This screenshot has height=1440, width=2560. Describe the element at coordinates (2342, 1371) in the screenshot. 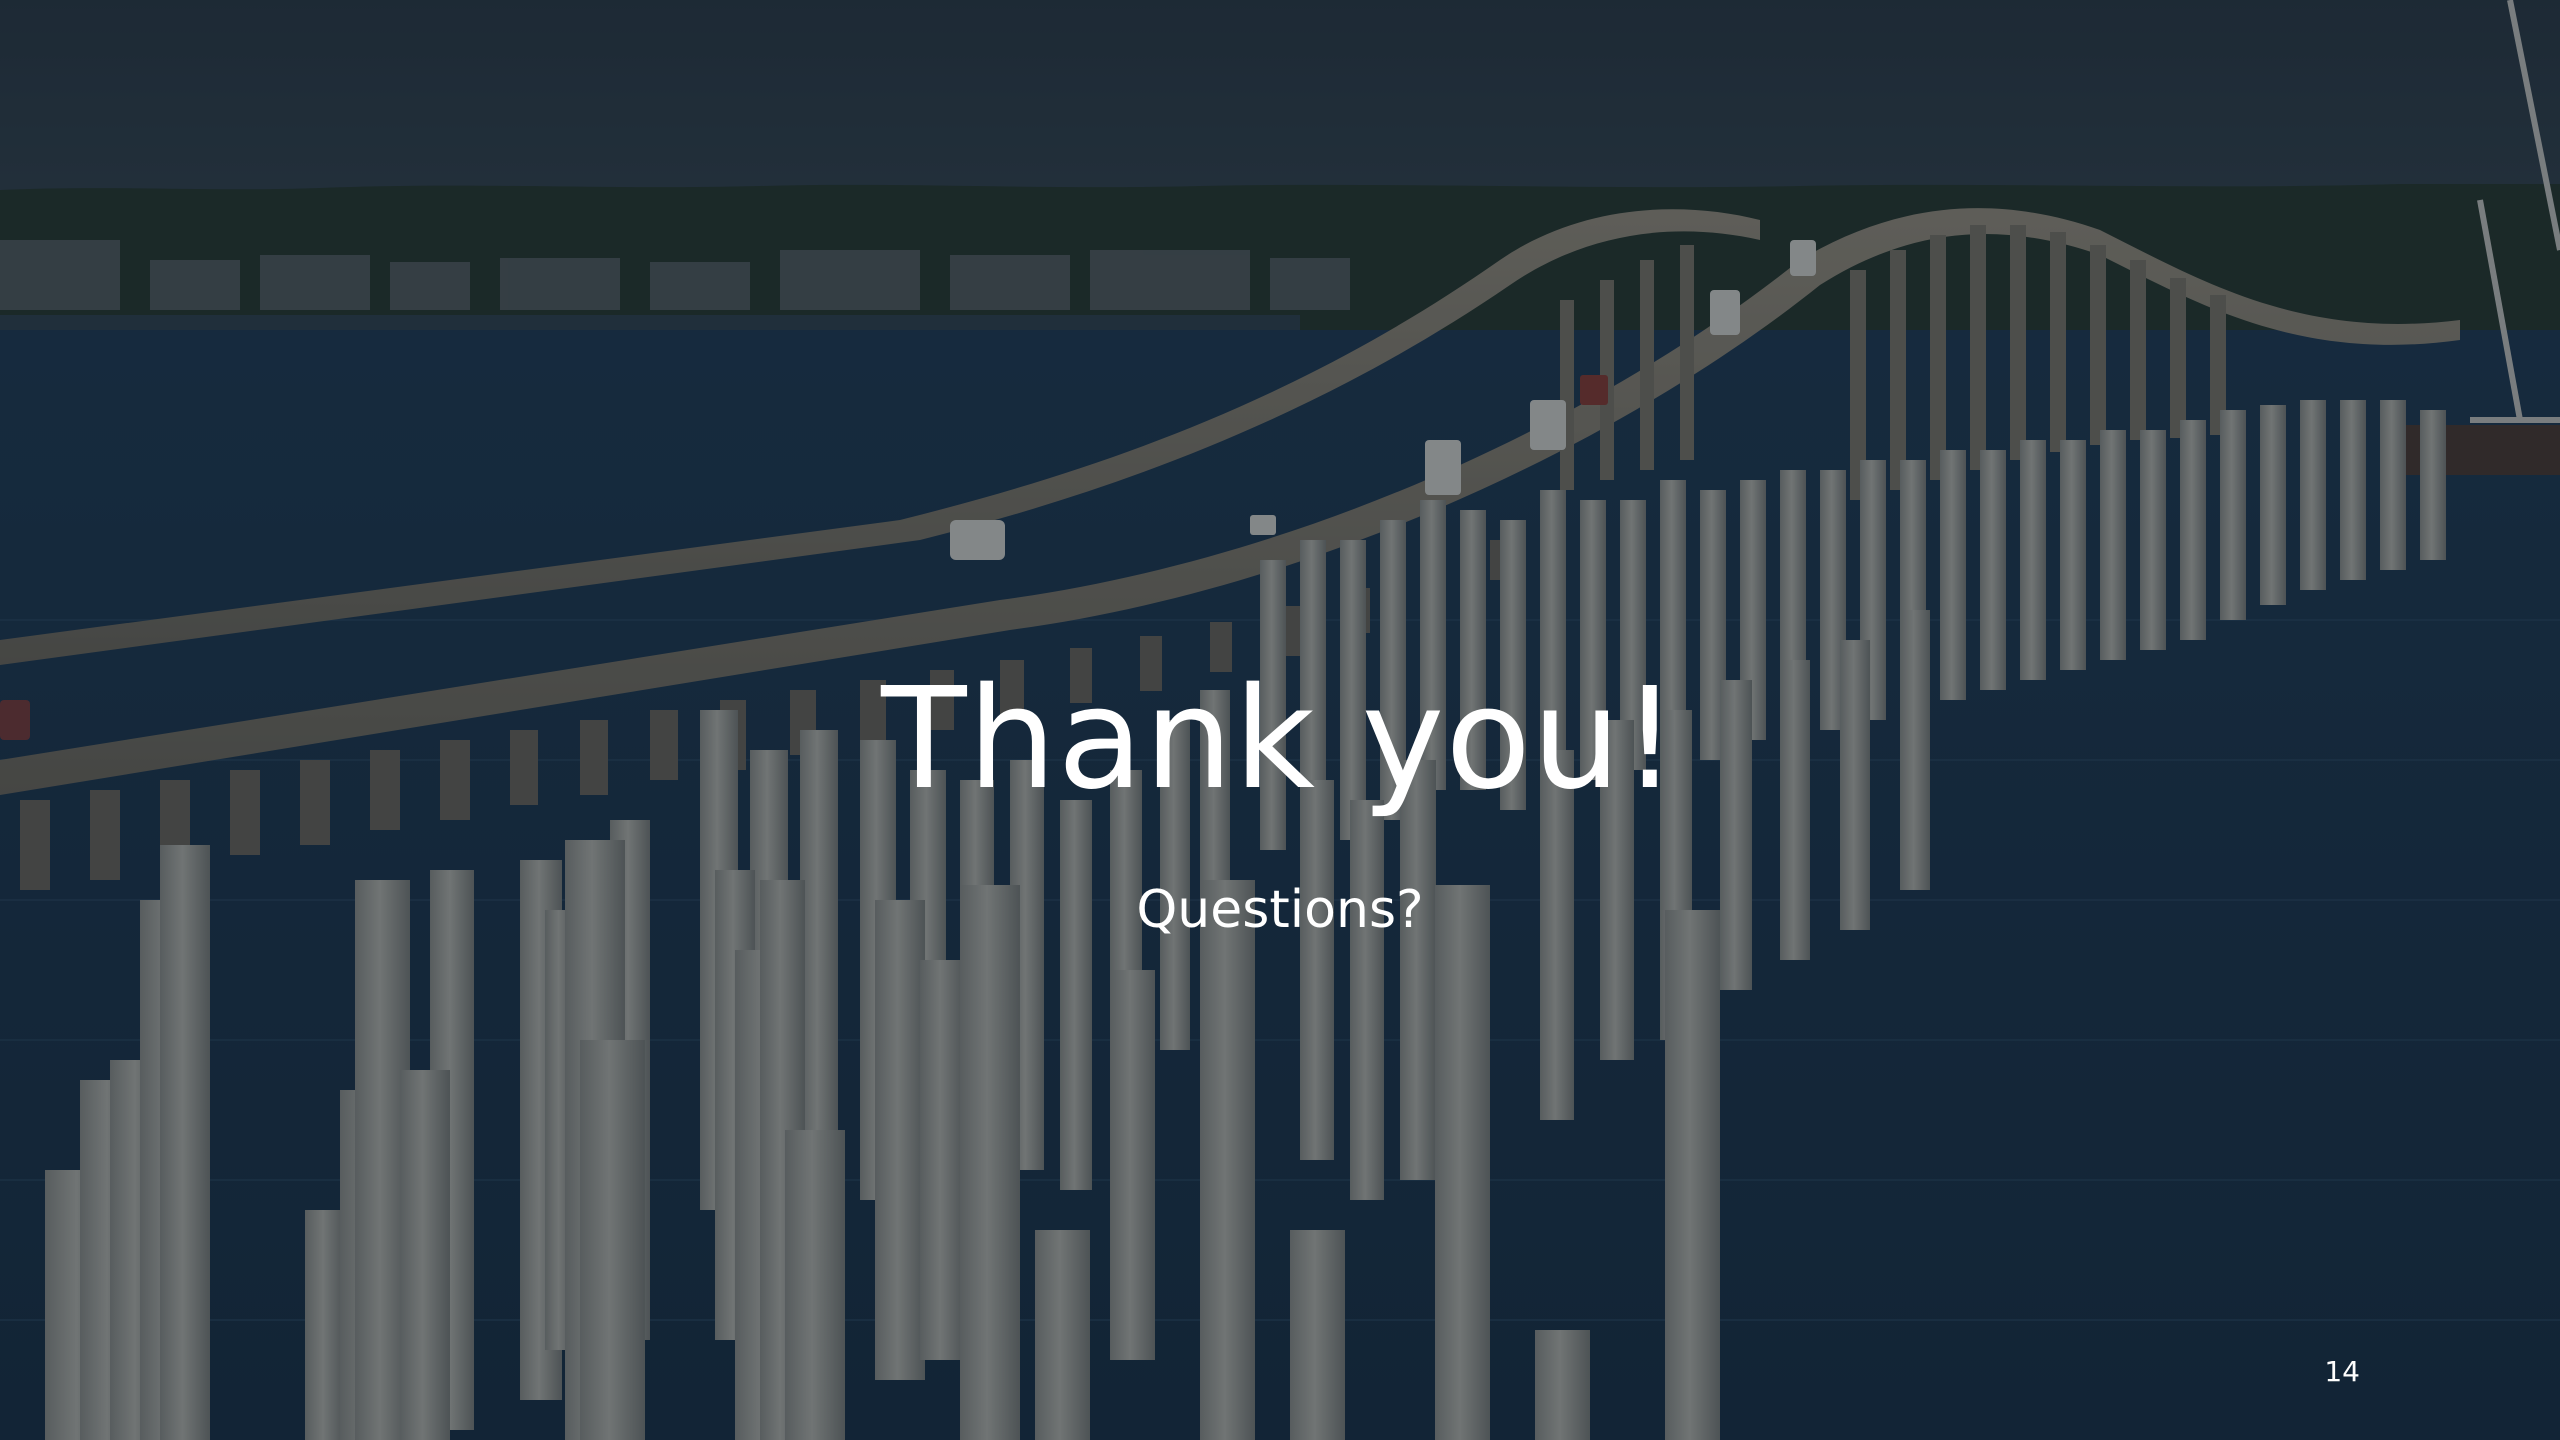

I see `slide-number: 14` at that location.